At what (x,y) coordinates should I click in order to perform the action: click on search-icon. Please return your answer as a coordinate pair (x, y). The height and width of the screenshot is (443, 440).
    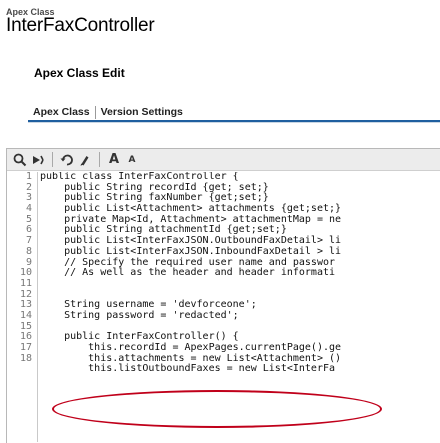
    Looking at the image, I should click on (20, 160).